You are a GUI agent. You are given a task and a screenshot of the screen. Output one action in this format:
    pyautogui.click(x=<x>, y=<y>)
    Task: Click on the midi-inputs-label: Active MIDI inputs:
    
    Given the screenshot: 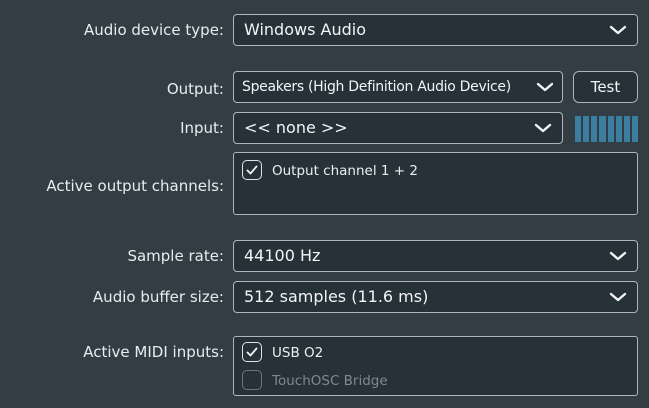 What is the action you would take?
    pyautogui.click(x=153, y=352)
    